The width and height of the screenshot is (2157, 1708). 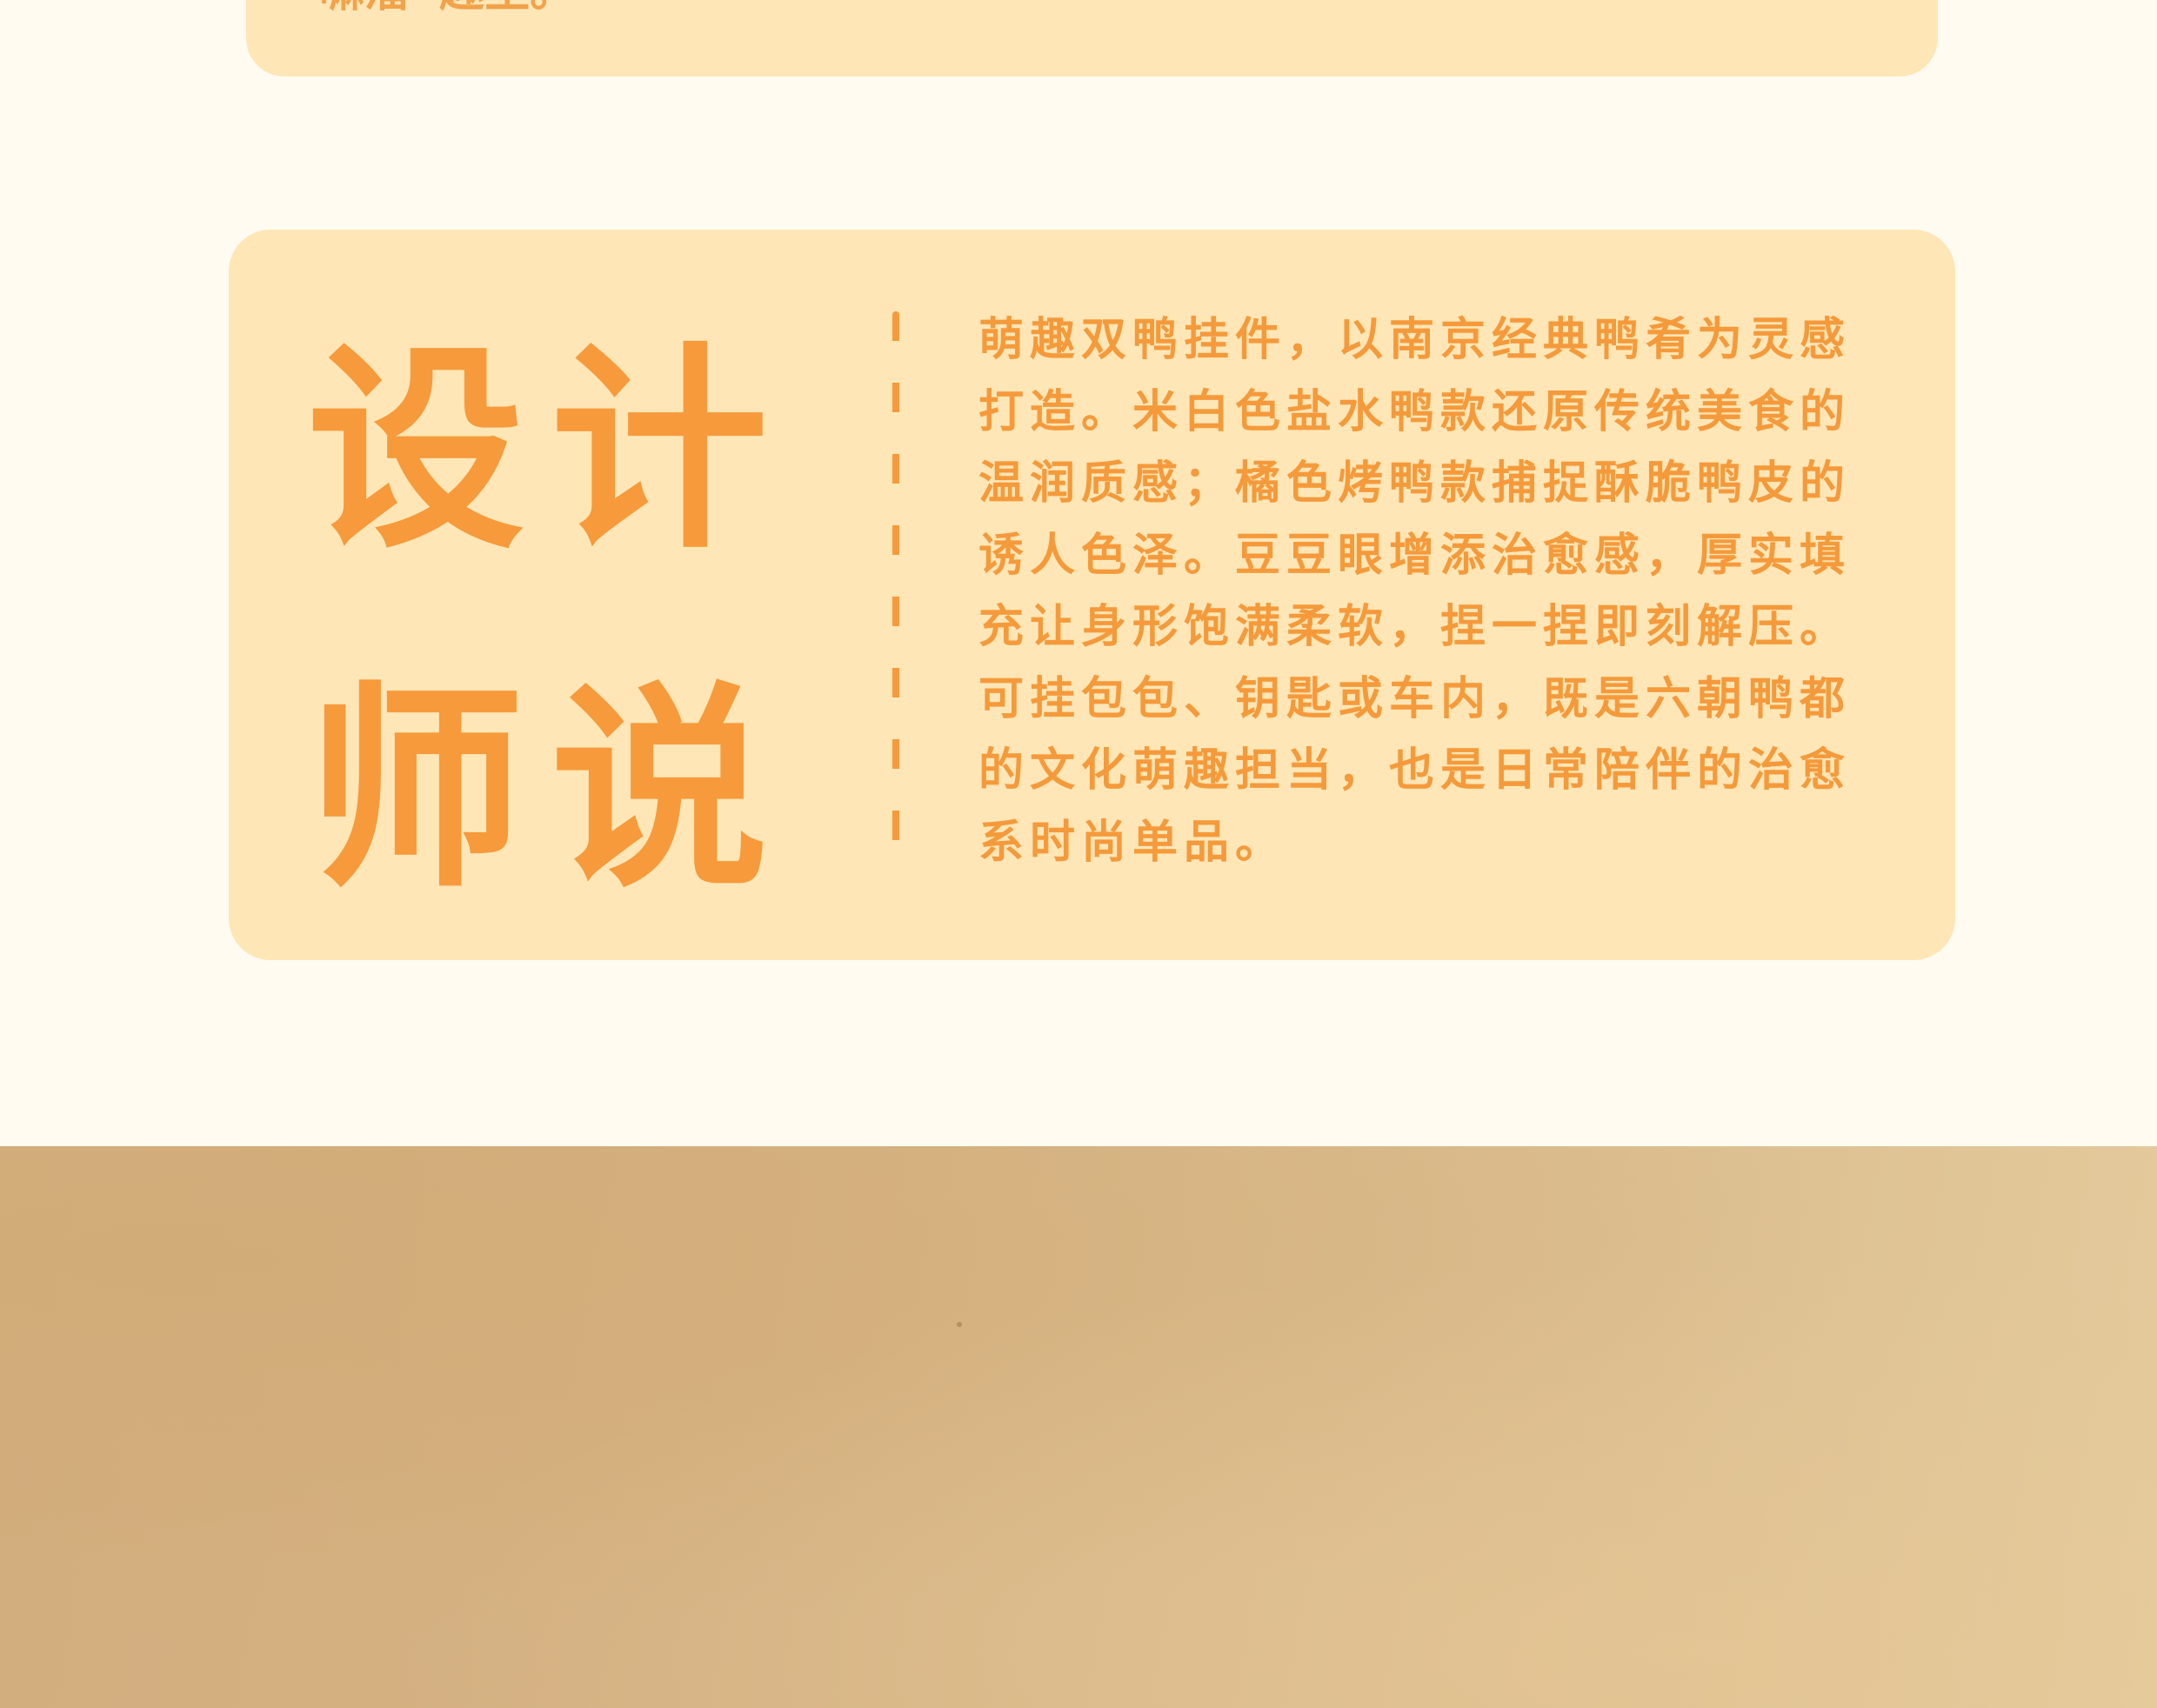 I want to click on intro-card-text: 嘛溜”趣生。, so click(x=447, y=8).